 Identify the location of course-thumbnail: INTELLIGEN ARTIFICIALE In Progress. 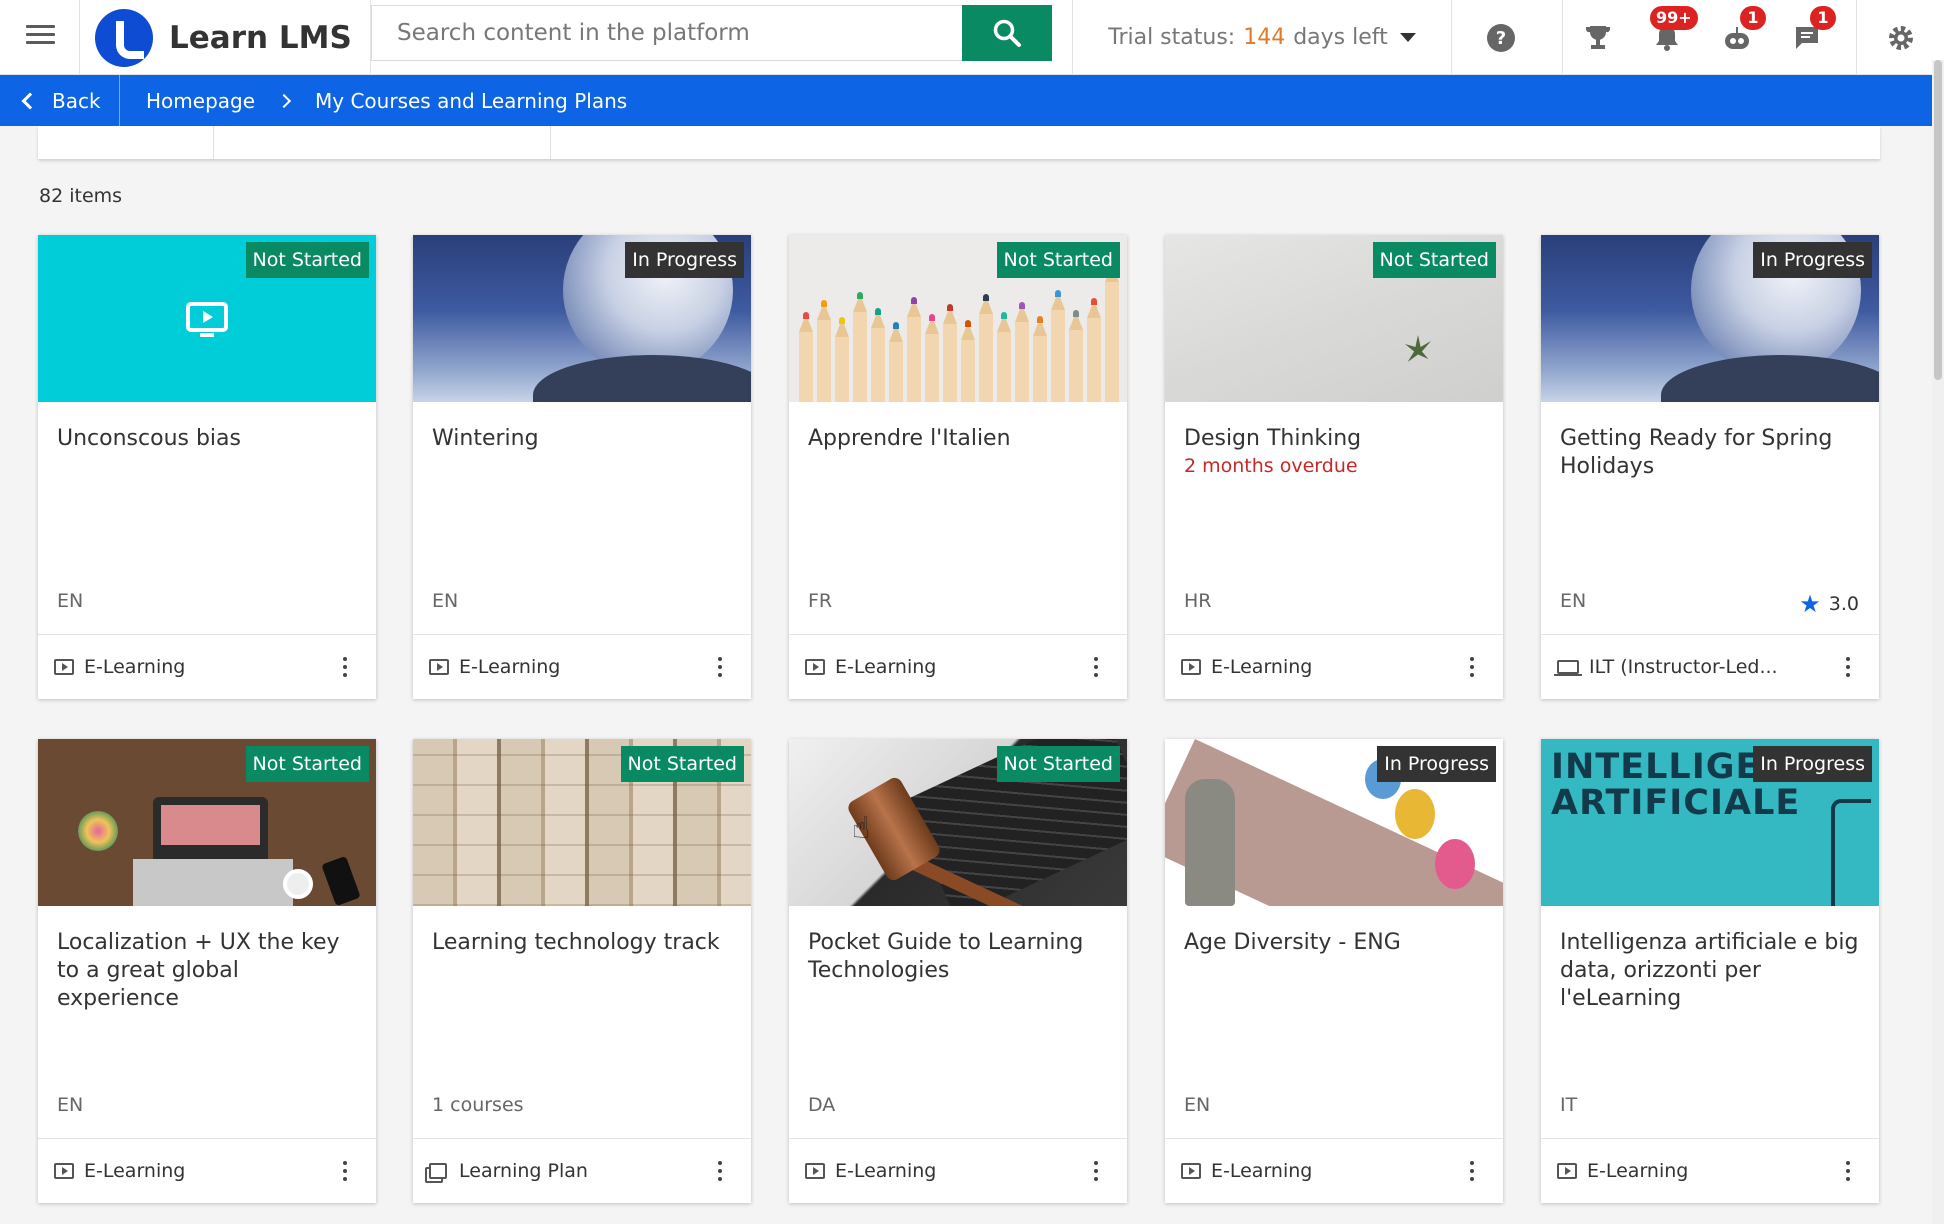
(1710, 822).